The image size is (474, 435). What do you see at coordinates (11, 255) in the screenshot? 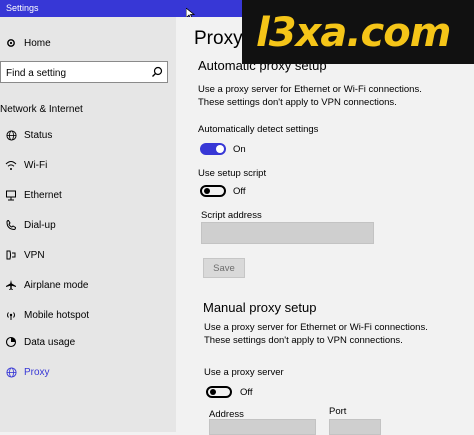
I see `vpn-icon` at bounding box center [11, 255].